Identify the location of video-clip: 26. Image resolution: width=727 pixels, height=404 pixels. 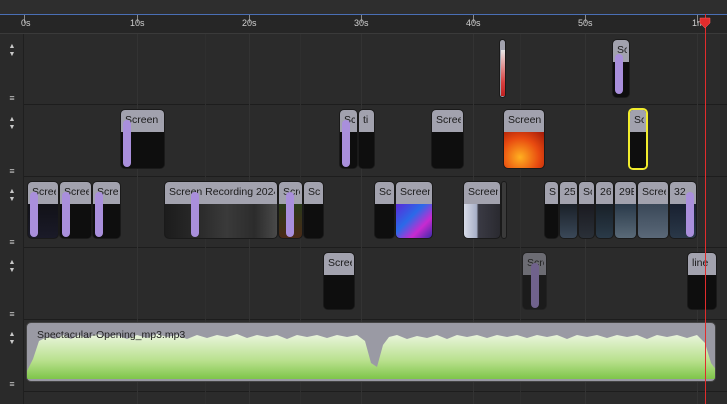
(604, 210).